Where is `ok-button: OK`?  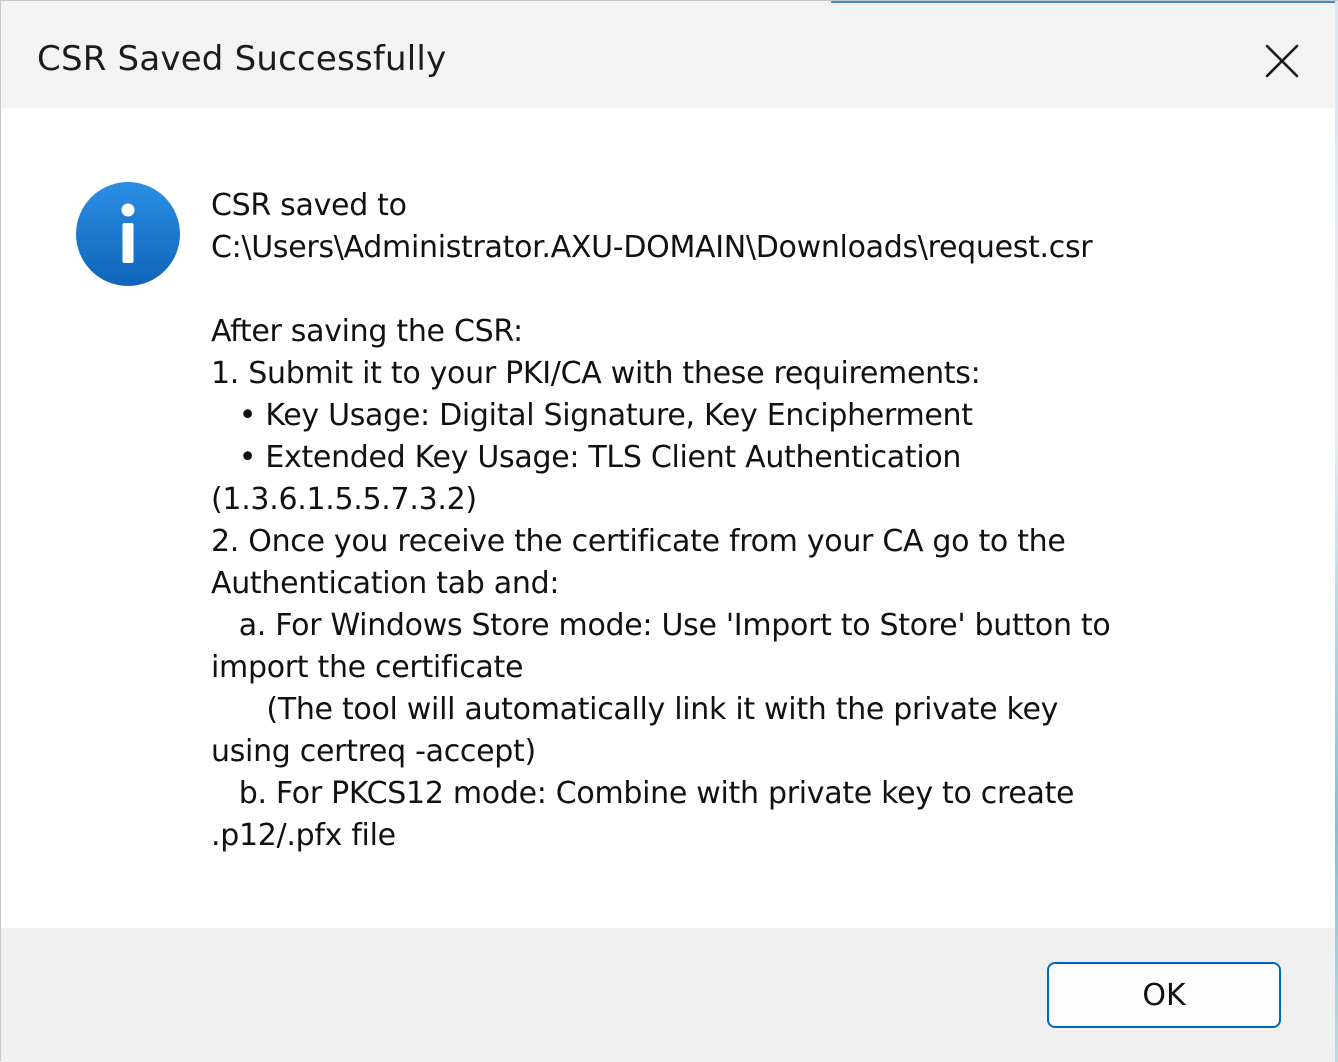
ok-button: OK is located at coordinates (1164, 995).